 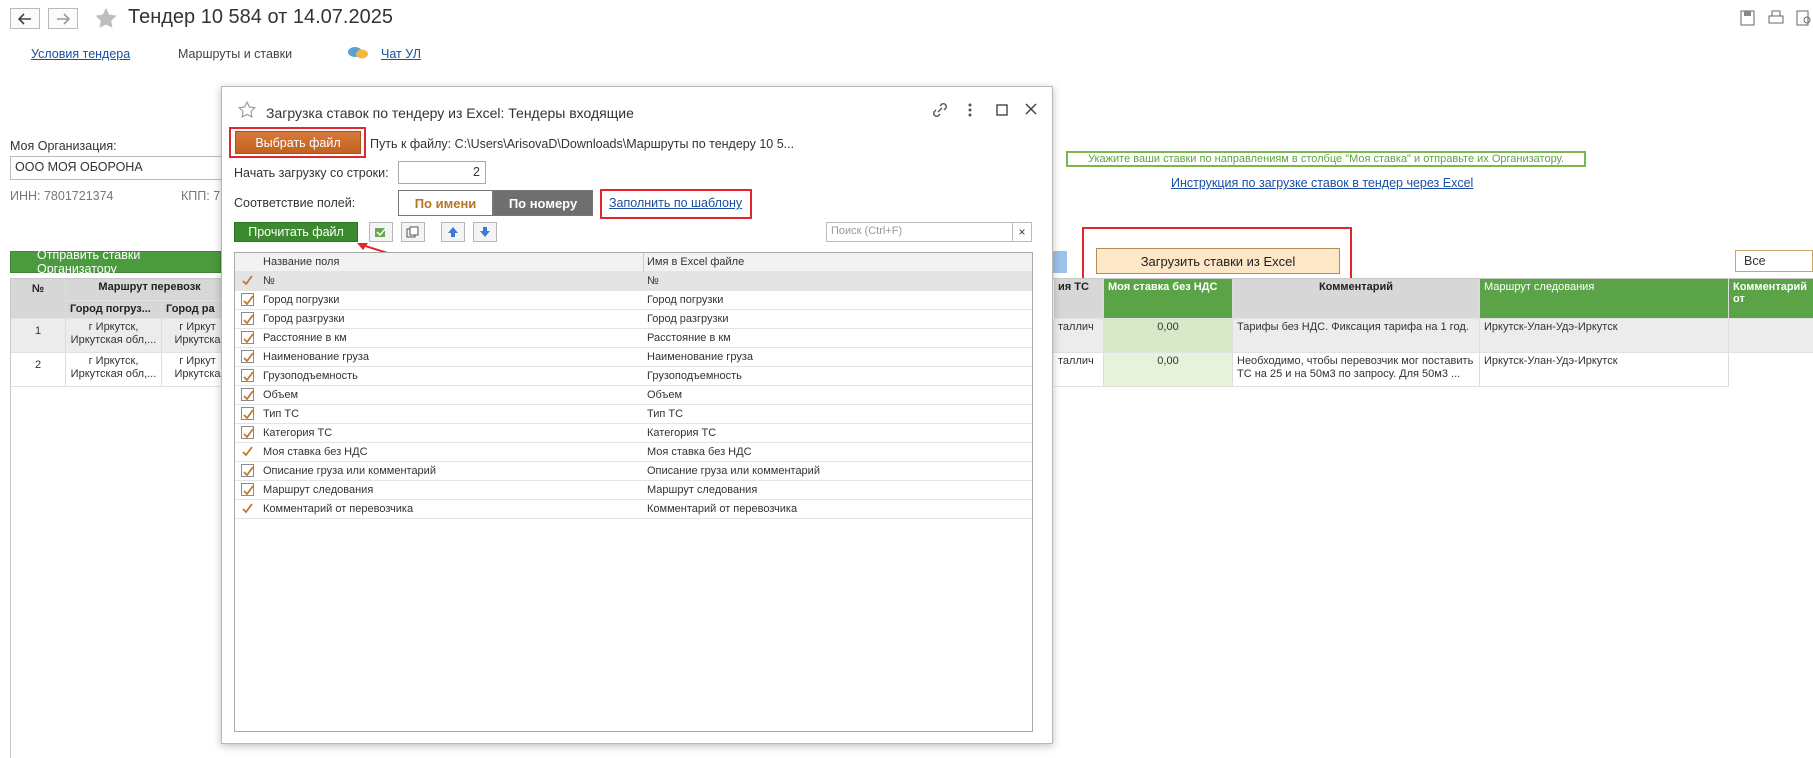 What do you see at coordinates (633, 490) in the screenshot?
I see `table-row: Маршрут следования Маршрут следования` at bounding box center [633, 490].